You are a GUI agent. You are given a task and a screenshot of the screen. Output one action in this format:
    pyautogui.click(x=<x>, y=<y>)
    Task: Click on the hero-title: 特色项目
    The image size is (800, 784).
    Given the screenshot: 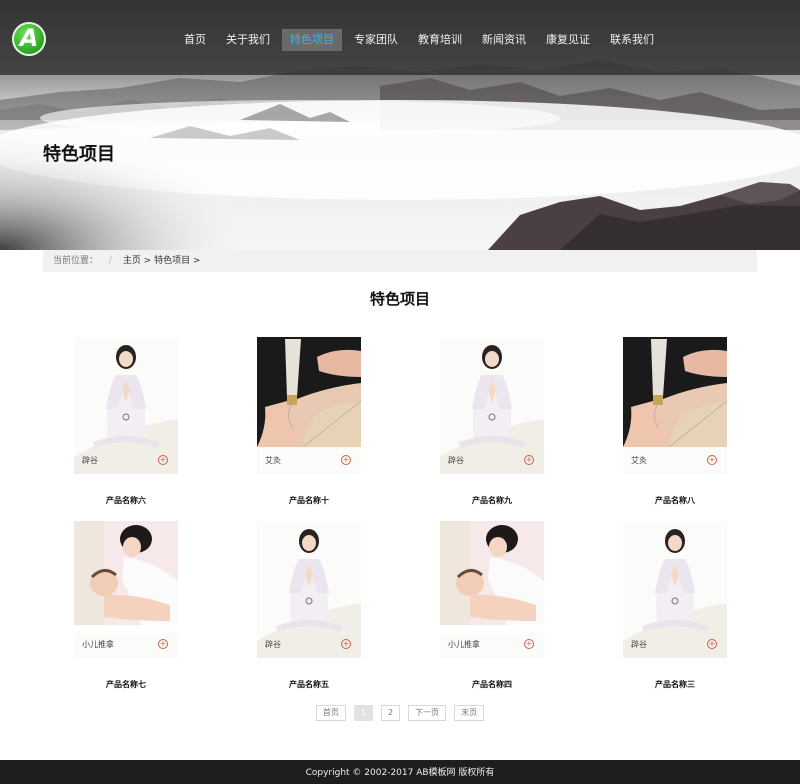 What is the action you would take?
    pyautogui.click(x=79, y=154)
    